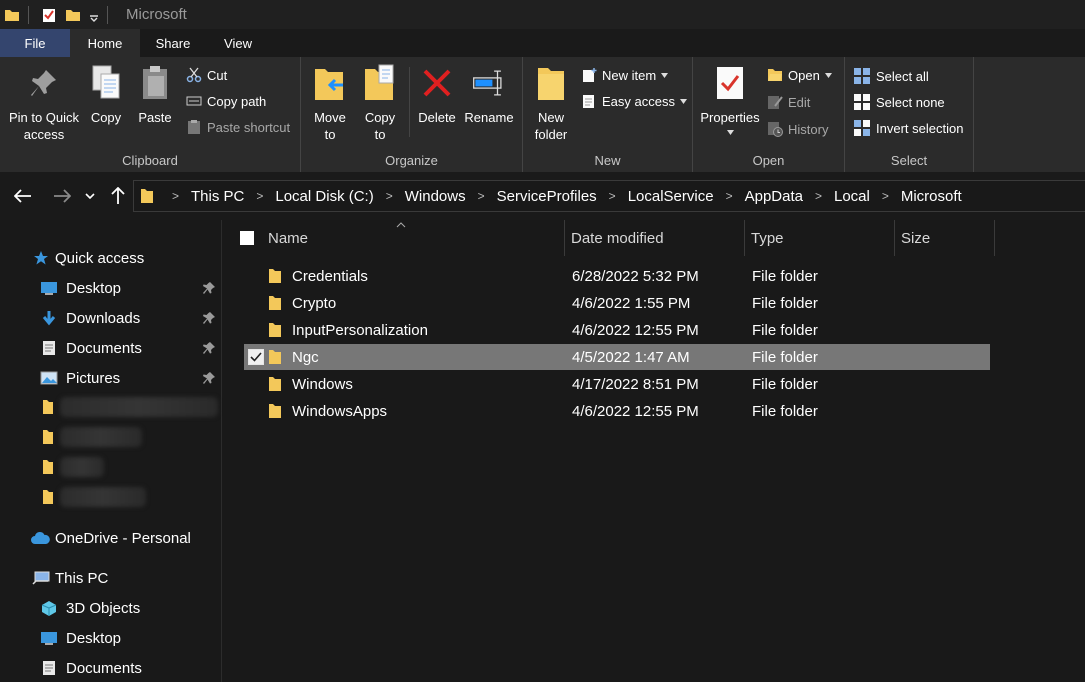 The image size is (1085, 682). Describe the element at coordinates (634, 101) in the screenshot. I see `easy-access-button: Easy access` at that location.